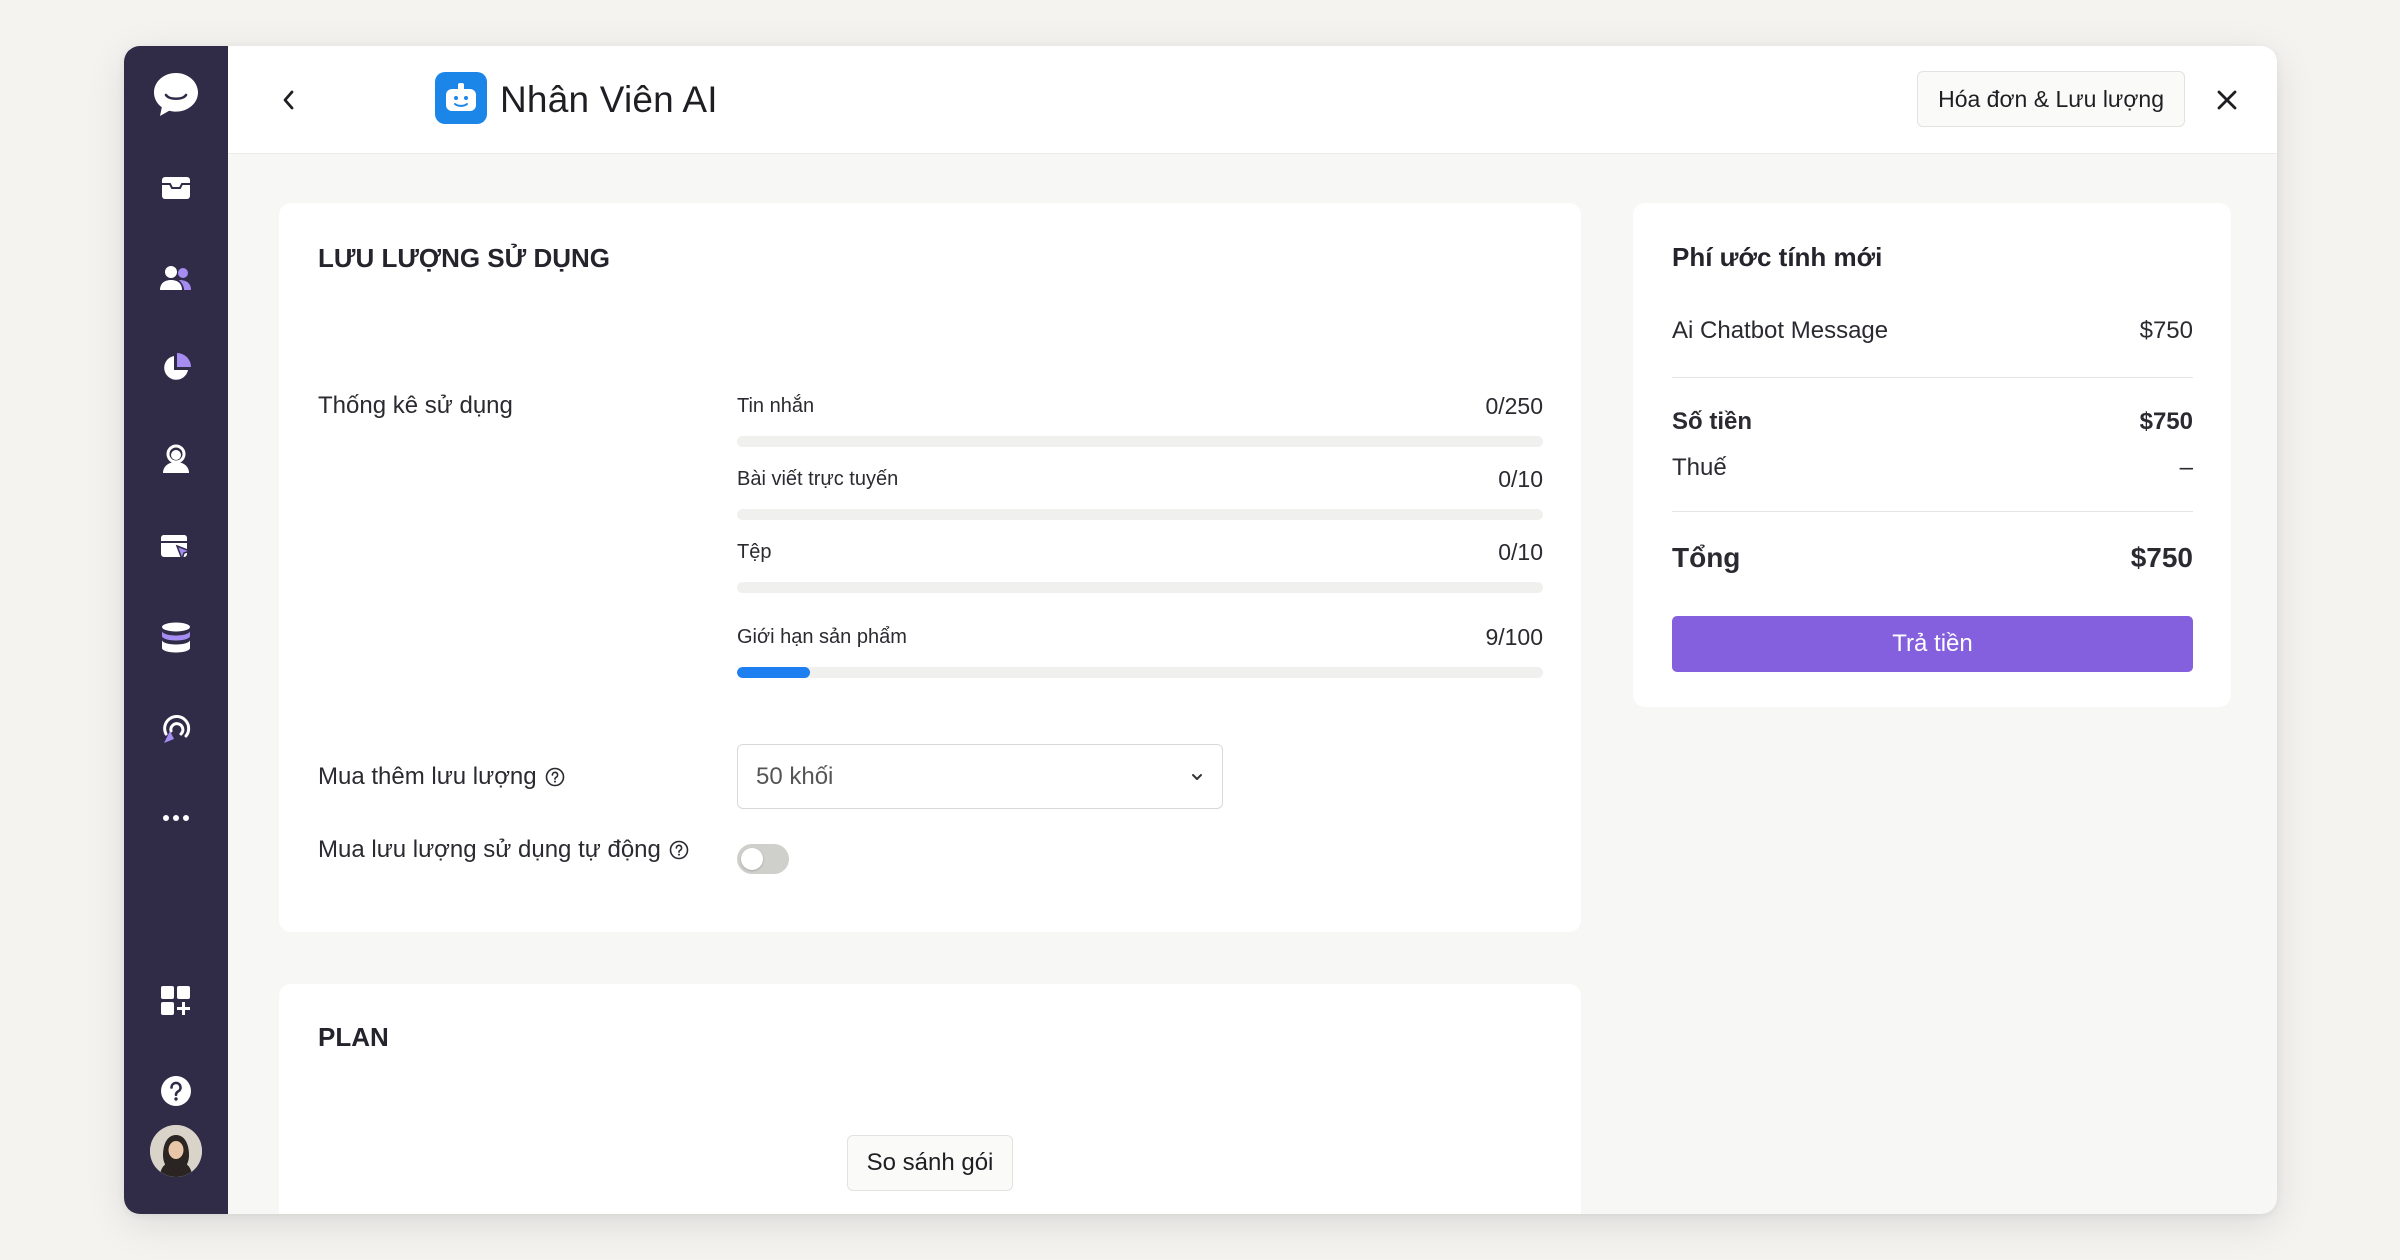 The height and width of the screenshot is (1260, 2400). What do you see at coordinates (930, 1099) in the screenshot?
I see `plan-card: PLAN So sánh gói` at bounding box center [930, 1099].